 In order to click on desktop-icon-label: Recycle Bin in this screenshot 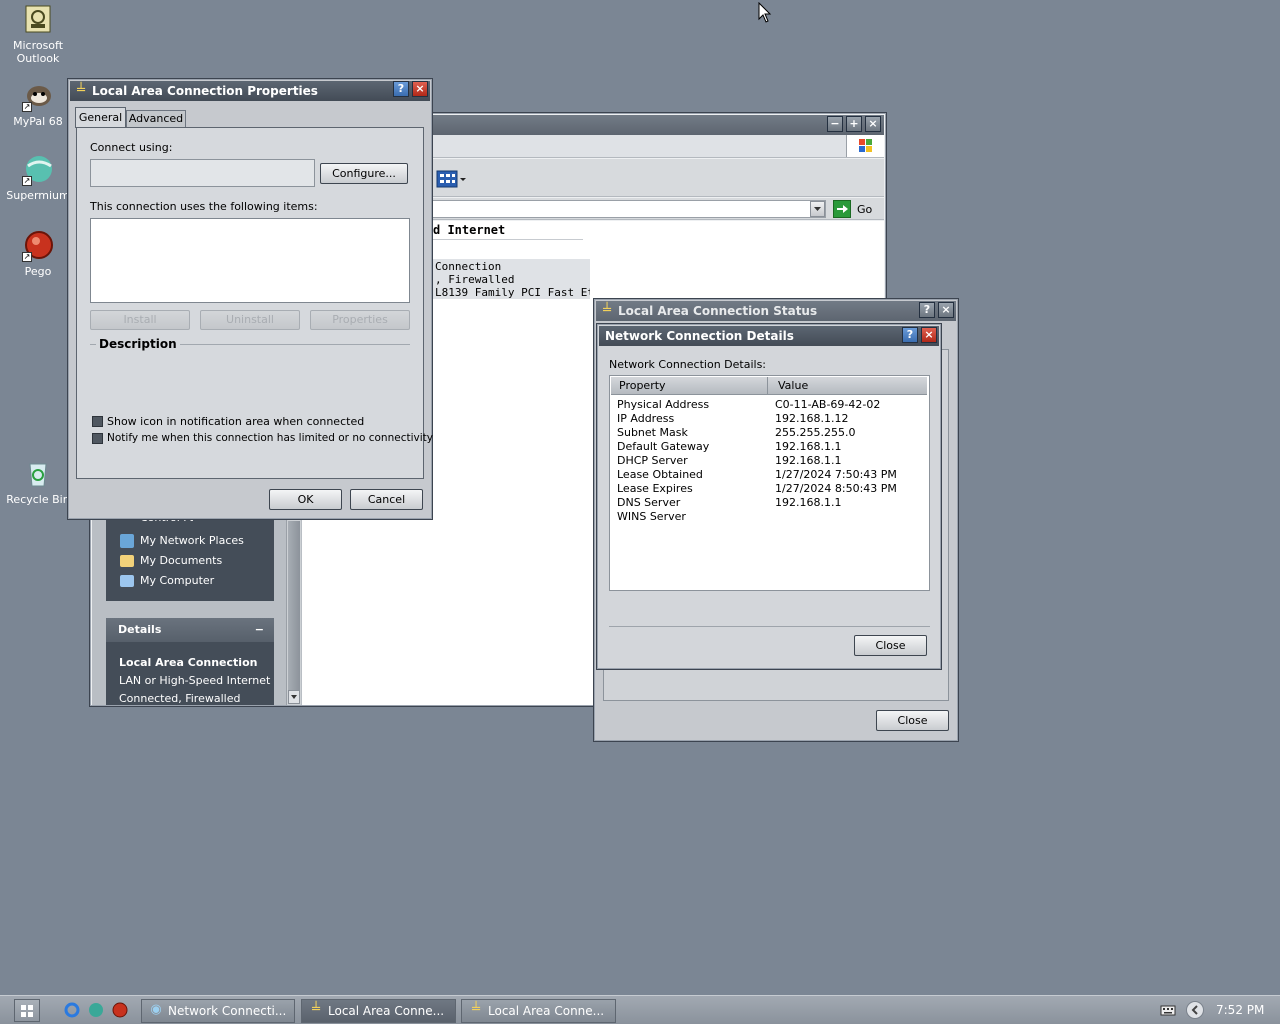, I will do `click(38, 499)`.